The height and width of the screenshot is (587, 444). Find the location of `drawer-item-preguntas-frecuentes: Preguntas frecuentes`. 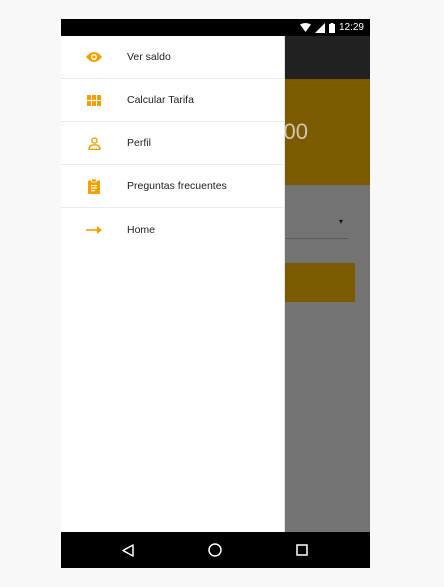

drawer-item-preguntas-frecuentes: Preguntas frecuentes is located at coordinates (173, 186).